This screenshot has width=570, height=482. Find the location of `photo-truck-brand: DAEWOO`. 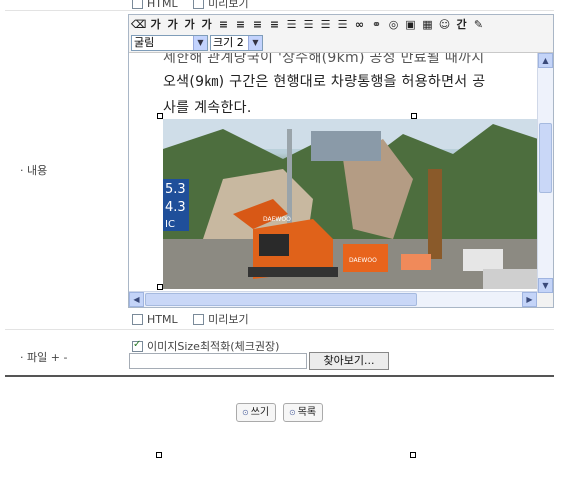

photo-truck-brand: DAEWOO is located at coordinates (363, 260).